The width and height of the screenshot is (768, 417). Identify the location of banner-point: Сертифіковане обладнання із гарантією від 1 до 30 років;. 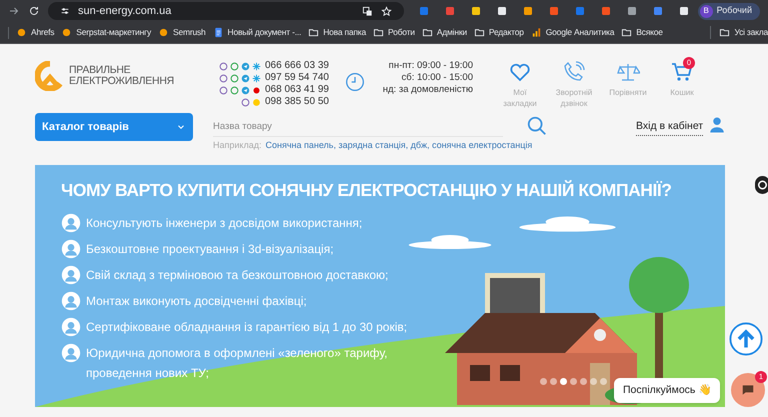
(247, 327).